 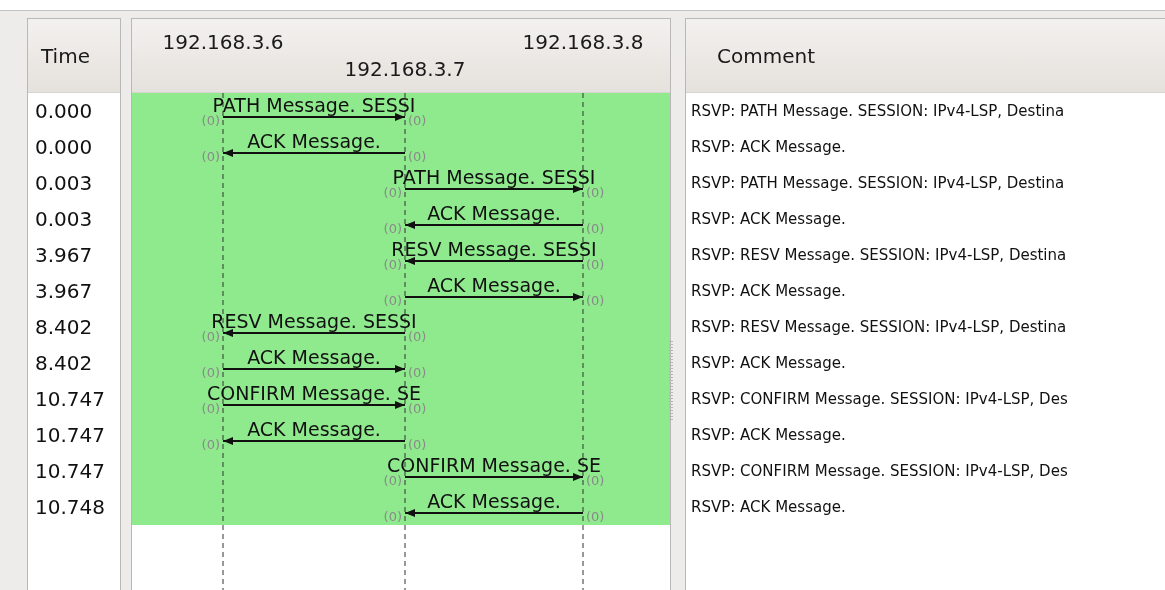 I want to click on node-address: 192.168.3.8, so click(x=583, y=42).